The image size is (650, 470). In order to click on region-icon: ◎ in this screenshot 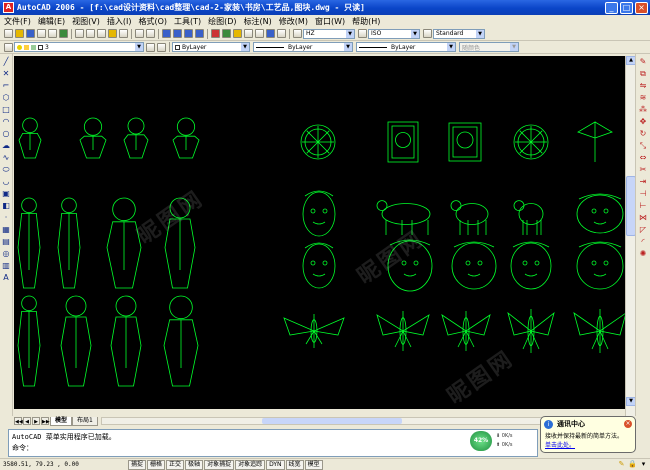, I will do `click(6, 253)`.